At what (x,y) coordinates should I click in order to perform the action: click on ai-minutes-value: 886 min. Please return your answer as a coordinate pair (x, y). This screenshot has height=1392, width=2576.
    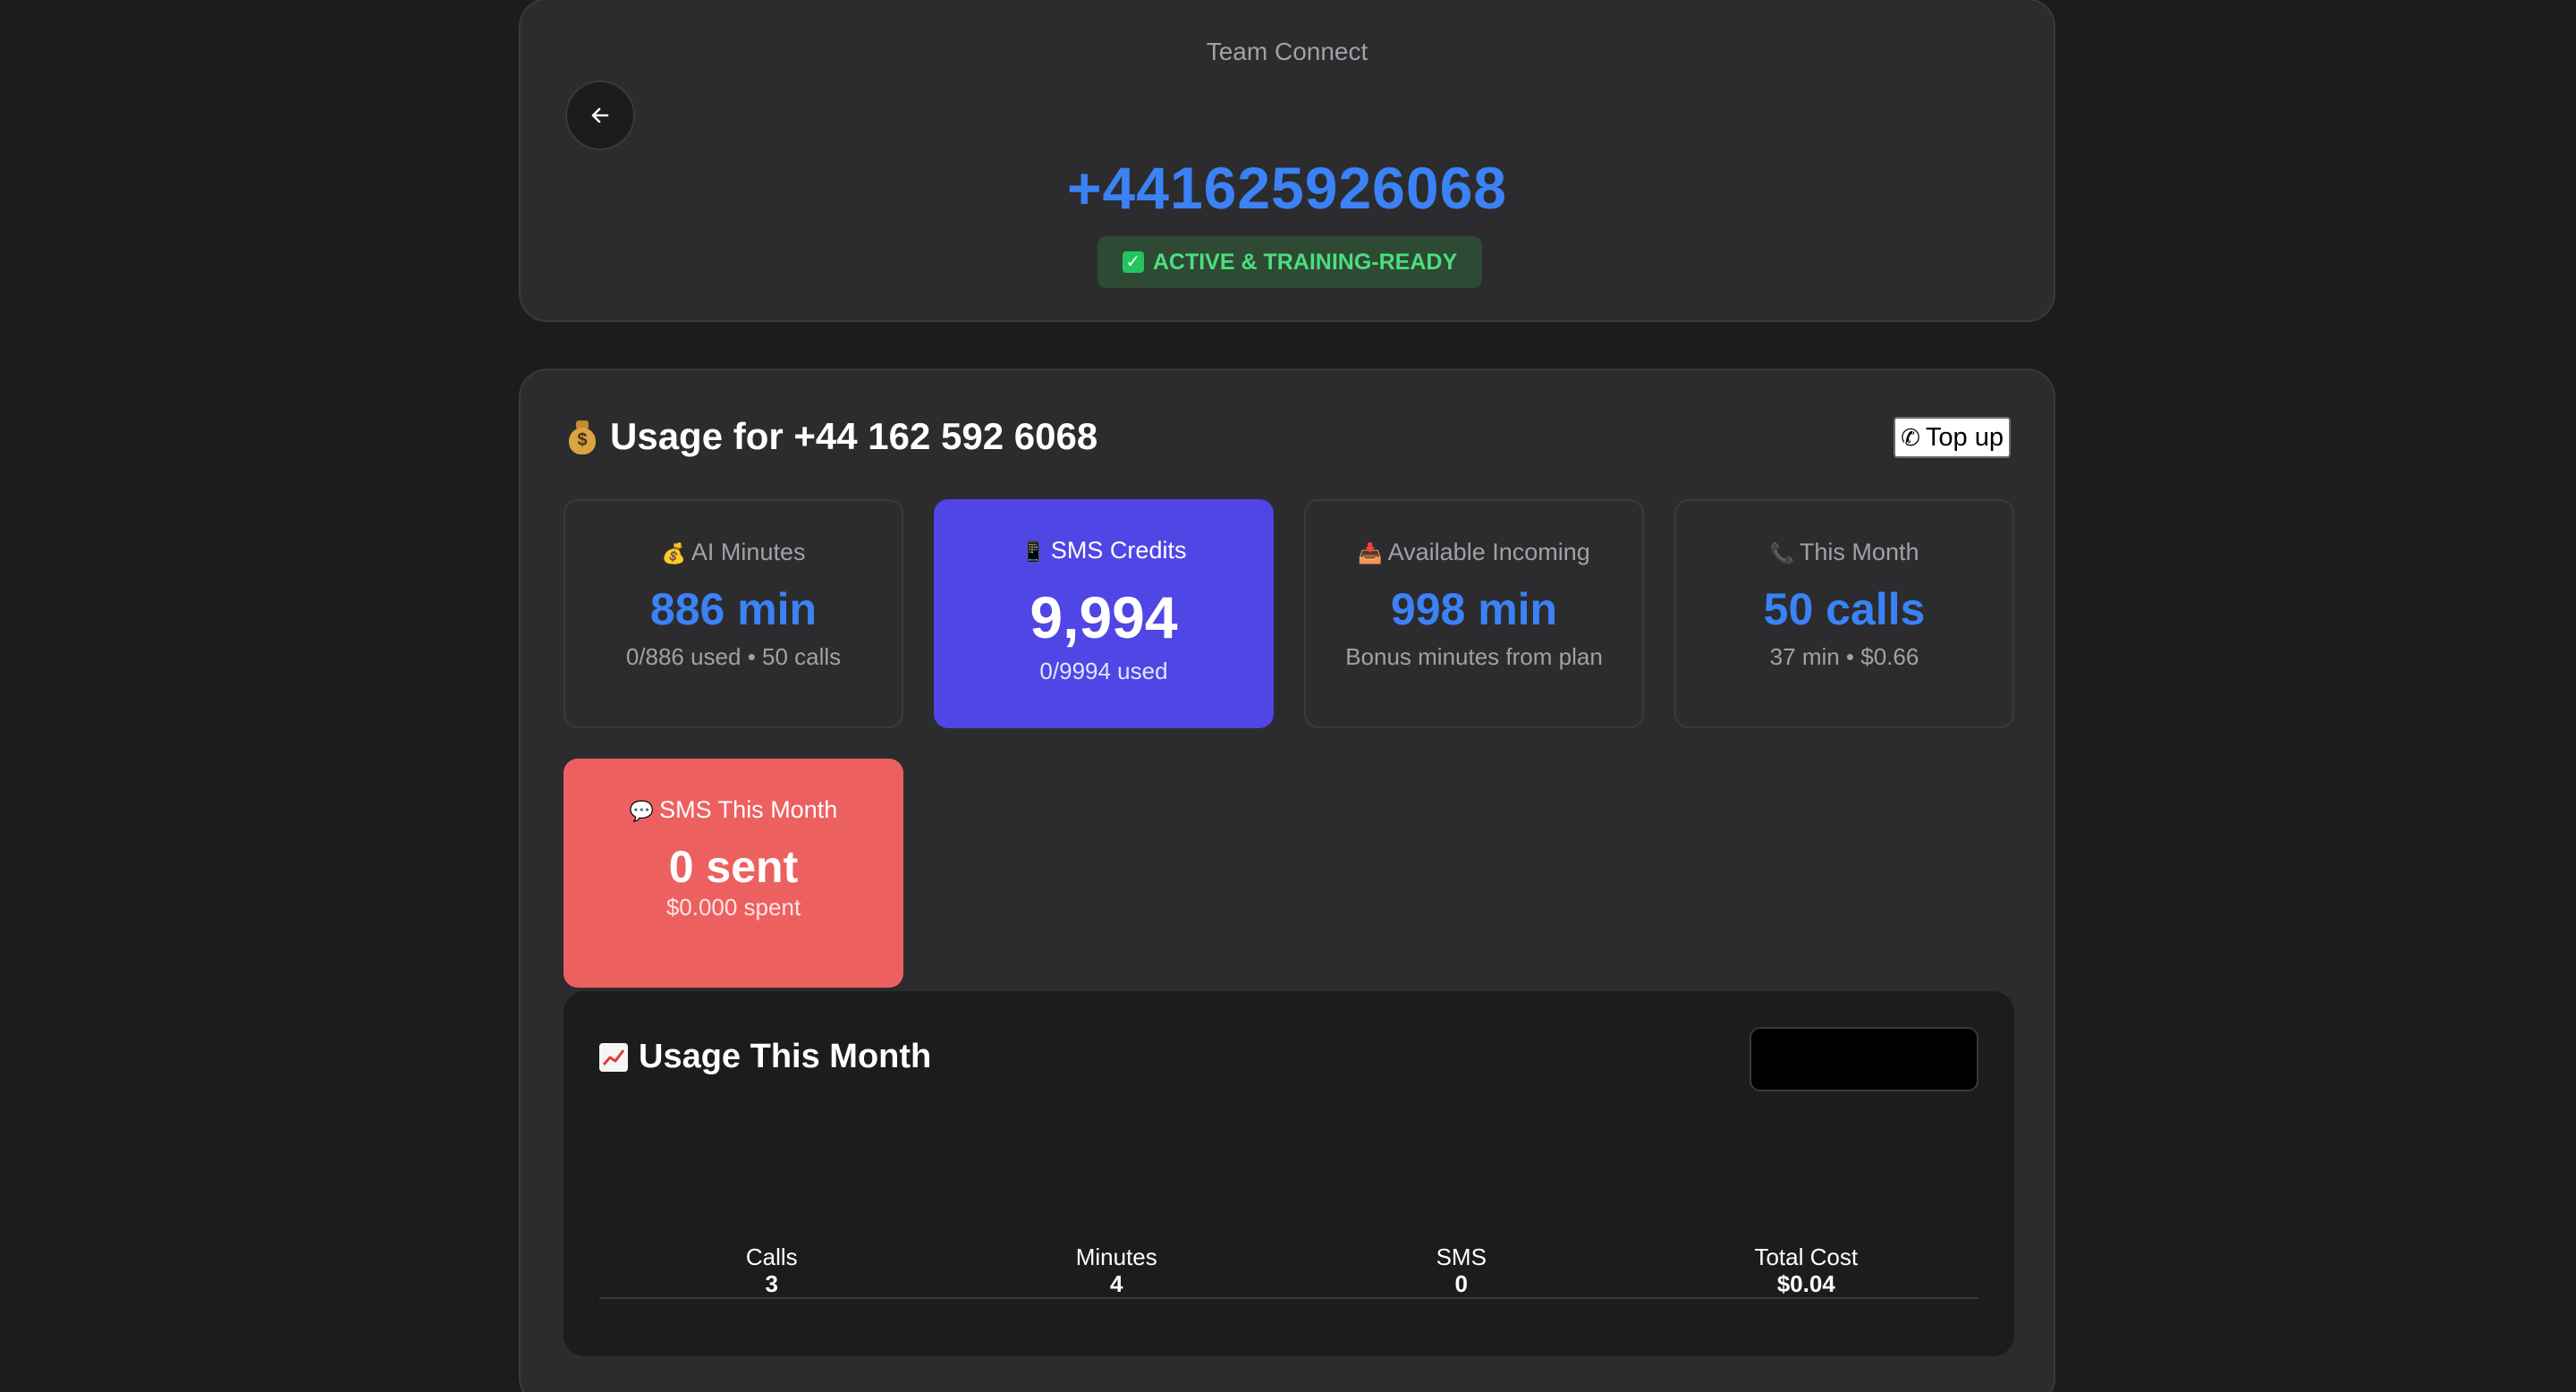
    Looking at the image, I should click on (733, 609).